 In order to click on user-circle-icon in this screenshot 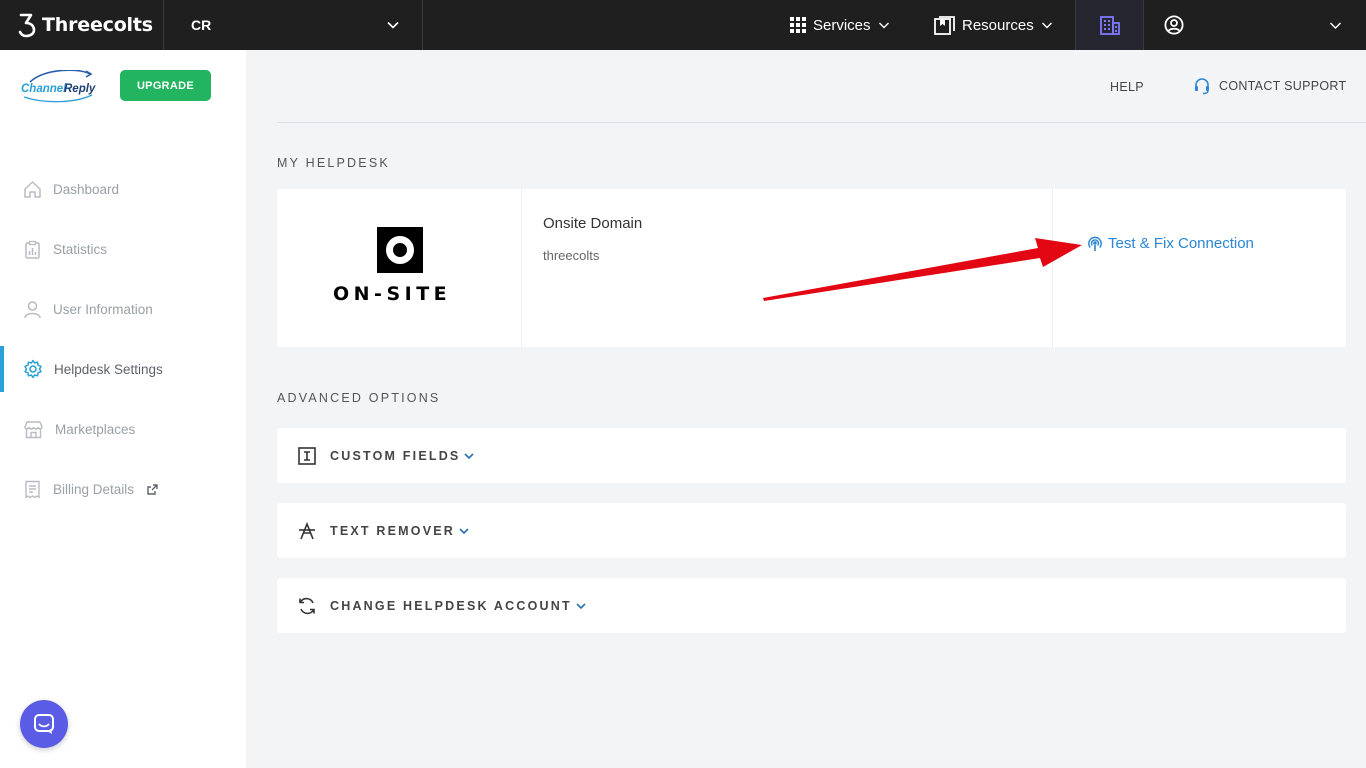, I will do `click(1174, 25)`.